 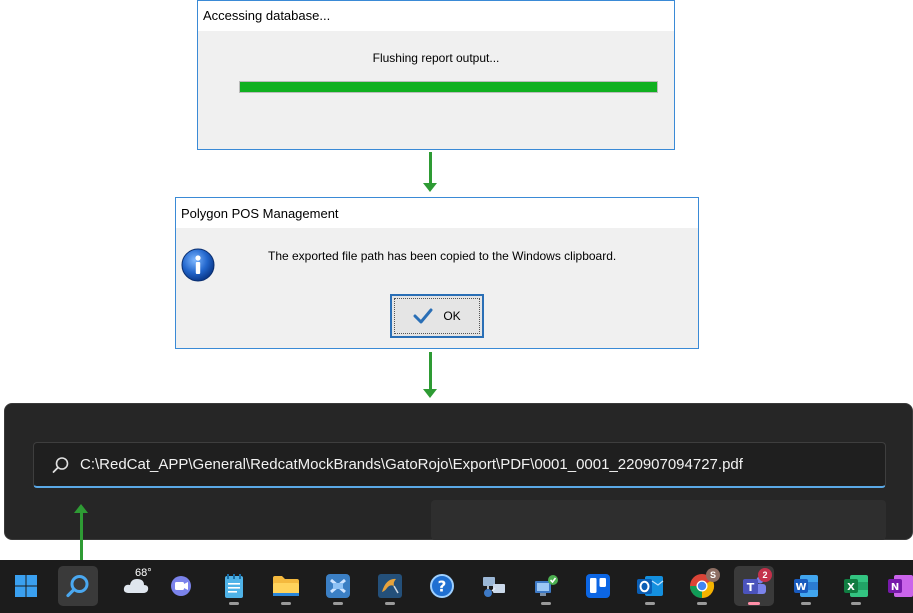 I want to click on file-explorer-button, so click(x=286, y=586).